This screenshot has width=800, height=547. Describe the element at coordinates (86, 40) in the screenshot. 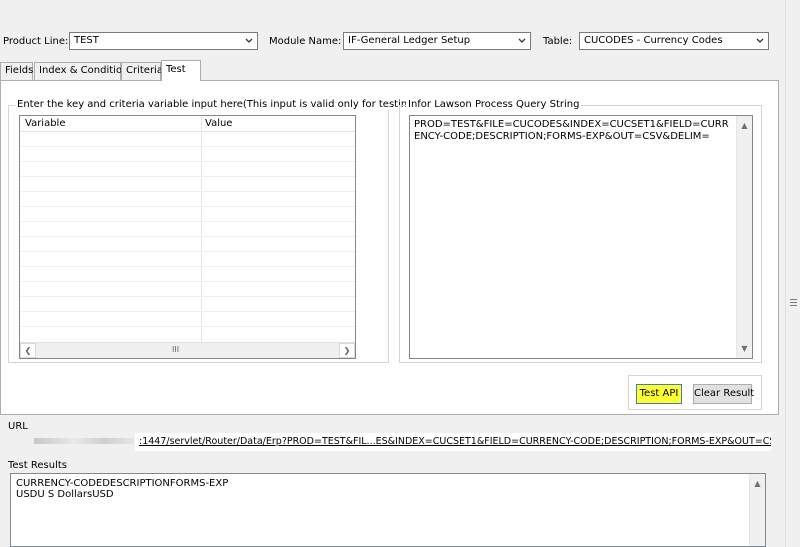

I see `product-line-value: TEST` at that location.